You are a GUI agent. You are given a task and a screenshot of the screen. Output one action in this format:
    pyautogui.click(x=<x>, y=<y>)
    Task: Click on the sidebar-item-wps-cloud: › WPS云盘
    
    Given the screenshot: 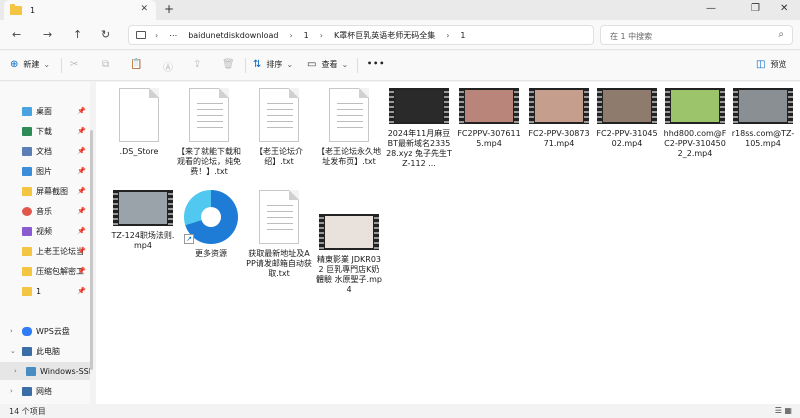 What is the action you would take?
    pyautogui.click(x=45, y=331)
    